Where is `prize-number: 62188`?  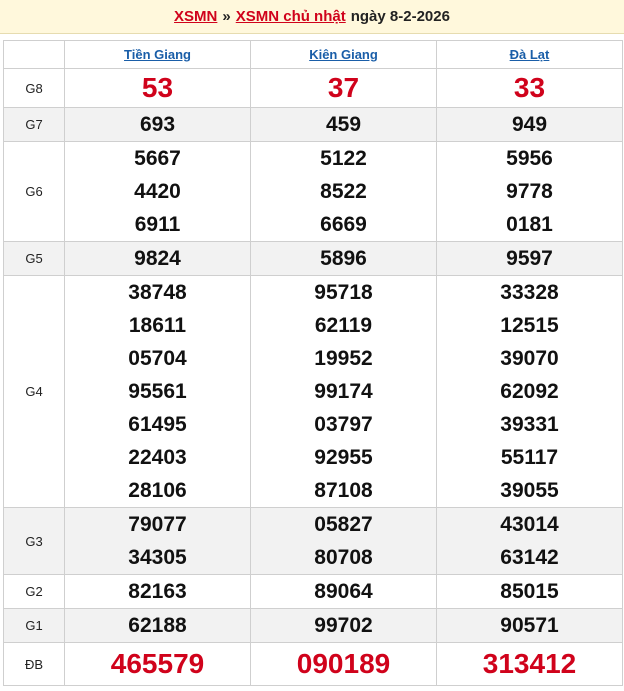 prize-number: 62188 is located at coordinates (157, 625).